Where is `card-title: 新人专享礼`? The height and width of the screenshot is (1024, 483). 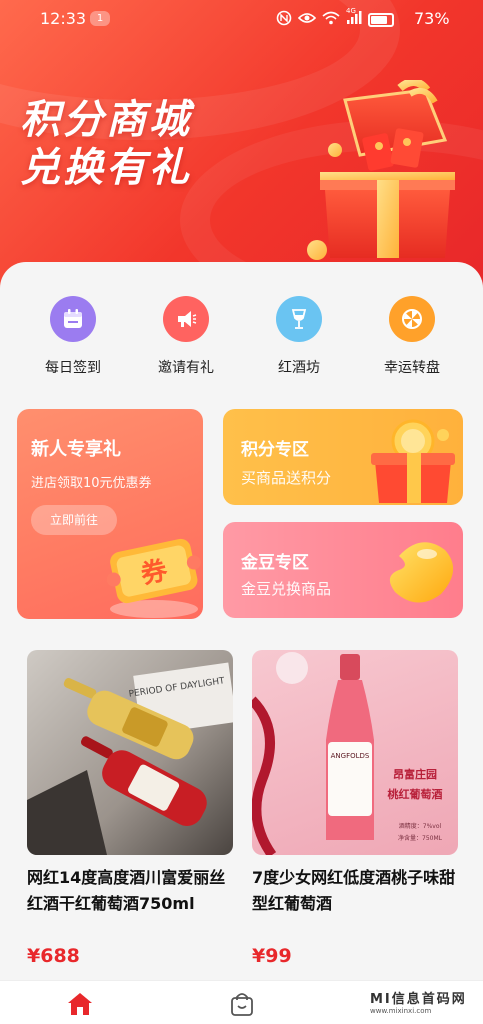
card-title: 新人专享礼 is located at coordinates (76, 449).